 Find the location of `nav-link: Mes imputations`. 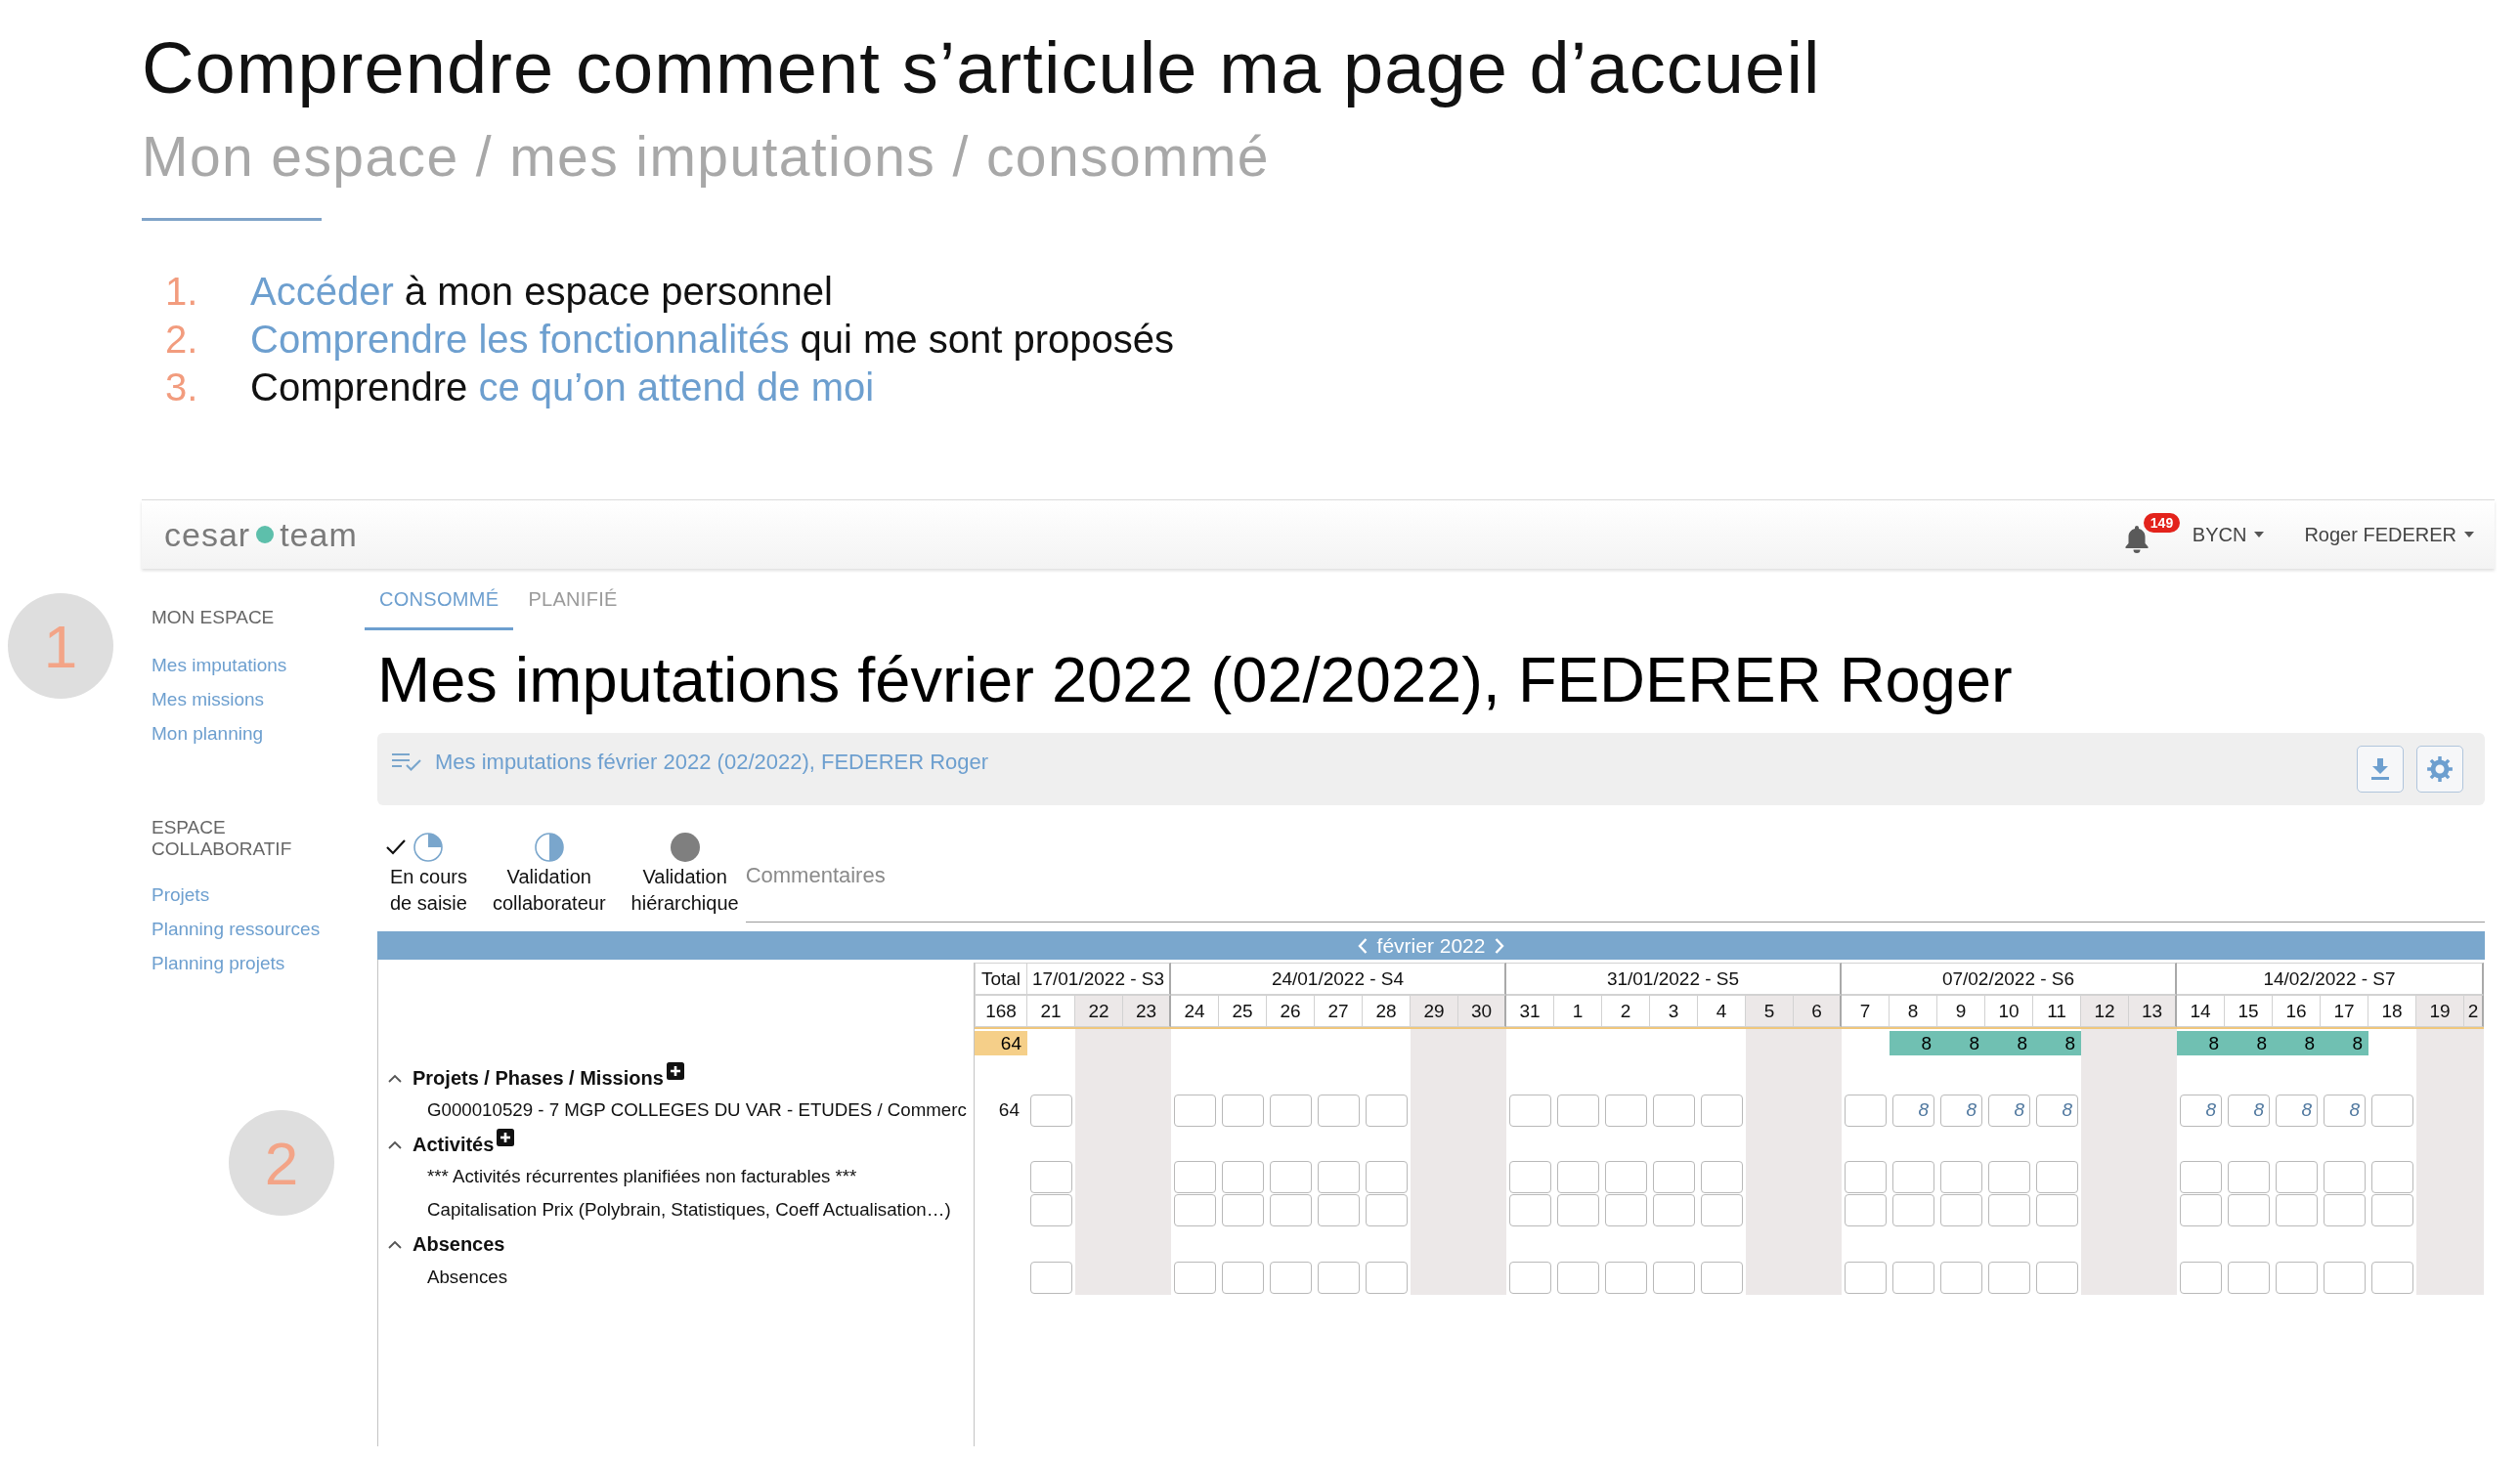

nav-link: Mes imputations is located at coordinates (219, 665).